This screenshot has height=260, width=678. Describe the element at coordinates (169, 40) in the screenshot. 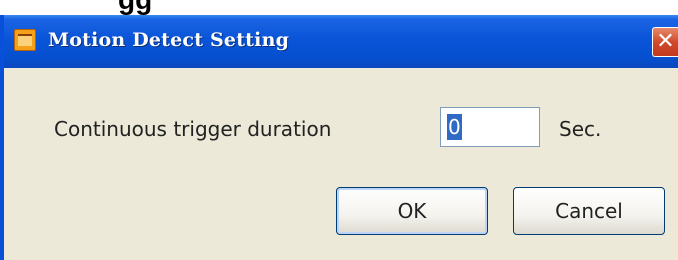

I see `dialog-title: Motion Detect Setting` at that location.